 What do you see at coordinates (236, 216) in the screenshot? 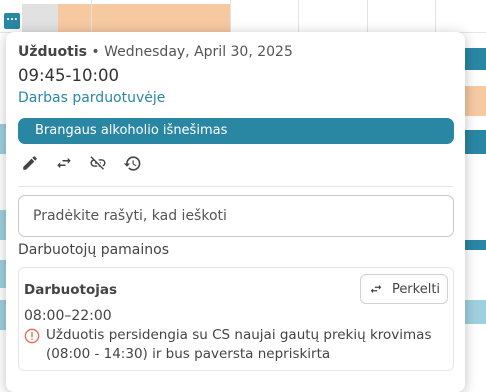
I see `employee-search-input` at bounding box center [236, 216].